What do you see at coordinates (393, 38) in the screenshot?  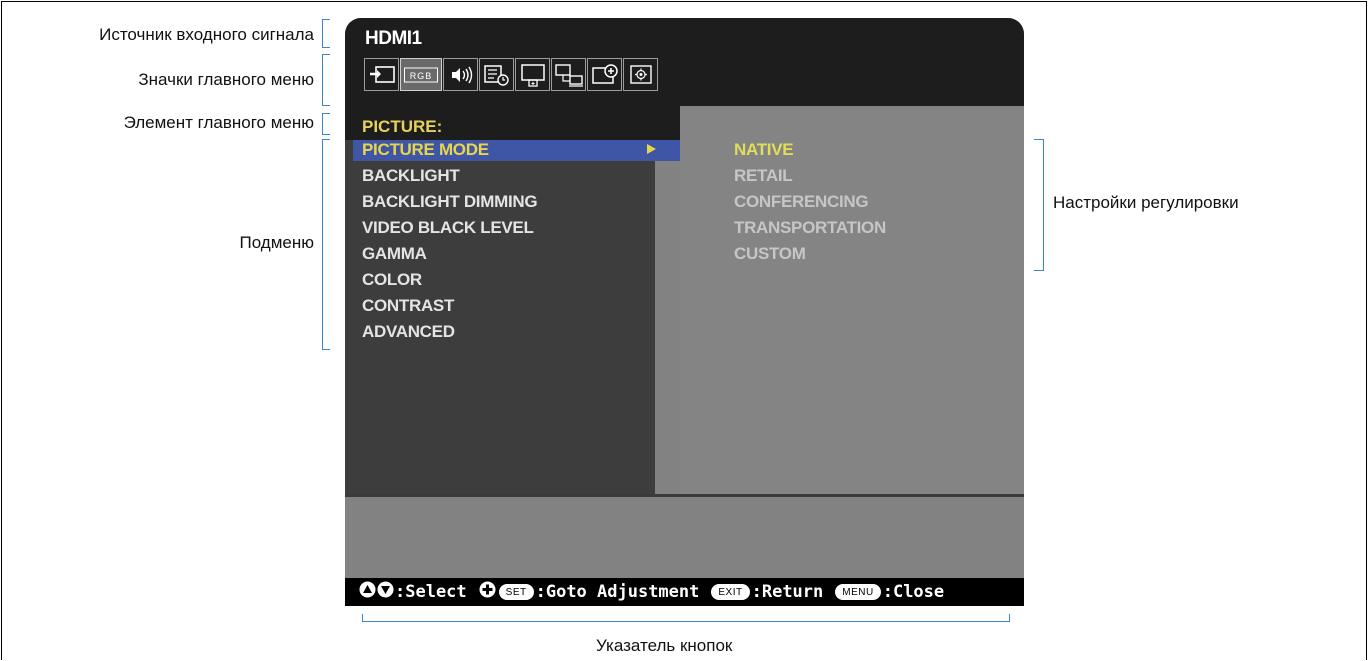 I see `input-source-label: HDMI1` at bounding box center [393, 38].